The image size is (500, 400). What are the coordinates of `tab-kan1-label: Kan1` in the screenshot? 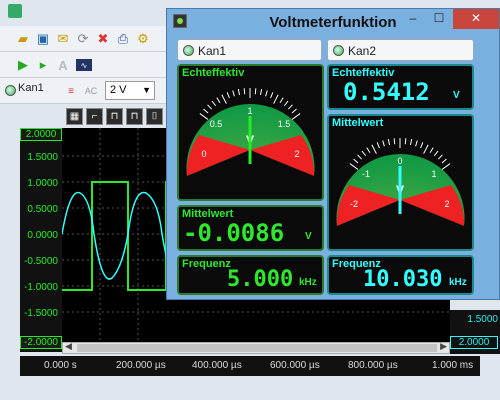 It's located at (212, 51).